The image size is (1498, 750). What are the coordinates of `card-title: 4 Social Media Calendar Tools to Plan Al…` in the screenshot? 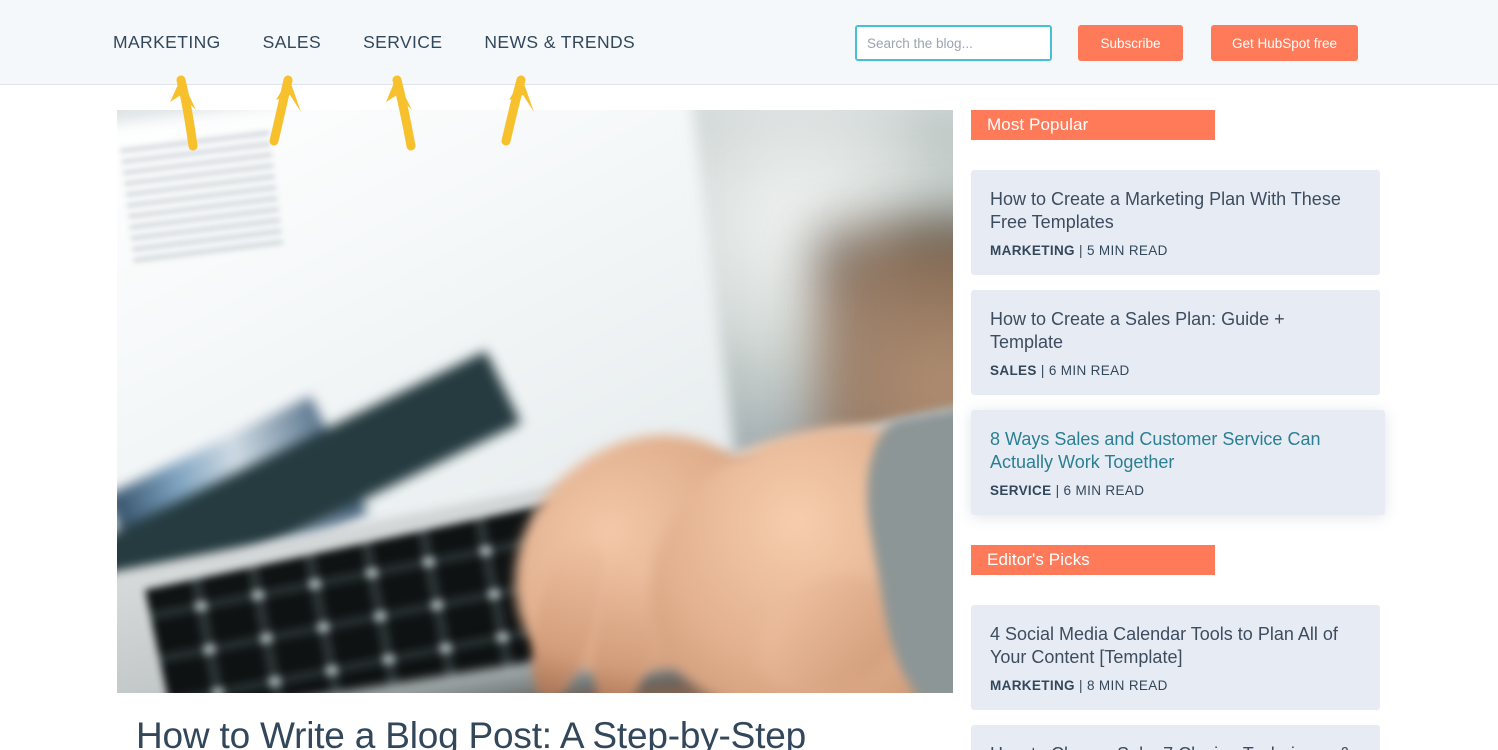 It's located at (1164, 646).